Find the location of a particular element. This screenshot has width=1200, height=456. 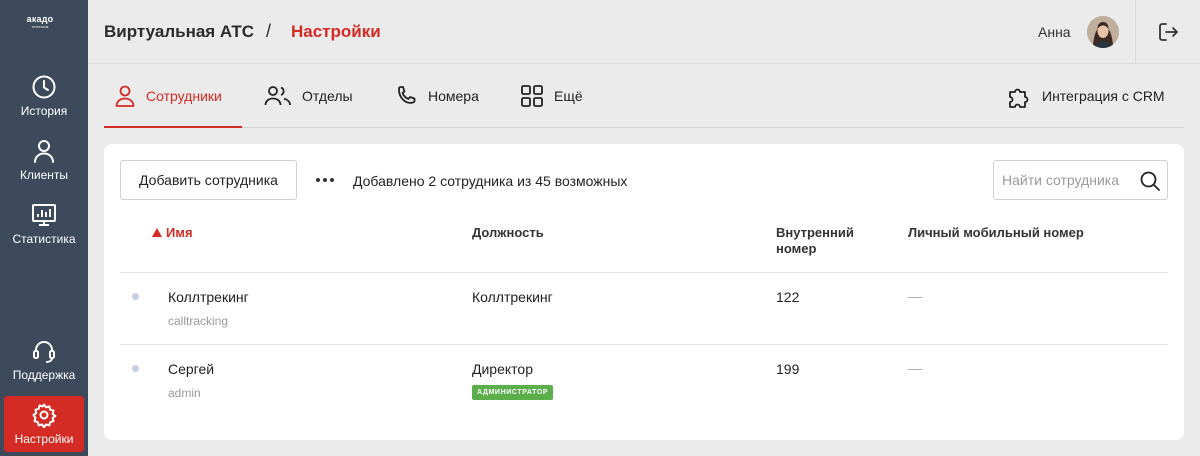

logo-main: акадо is located at coordinates (40, 19).